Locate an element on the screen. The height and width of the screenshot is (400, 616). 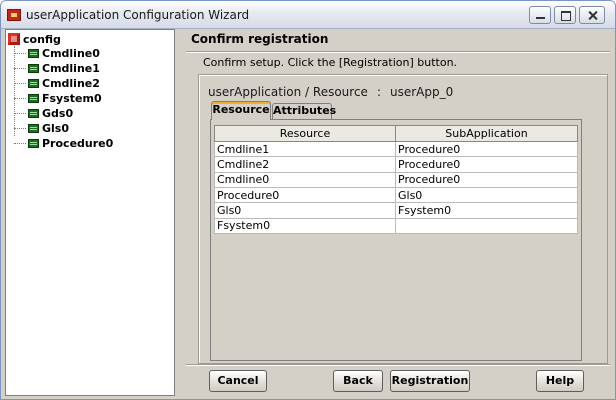
tree-item-cmdline1: Cmdline1 is located at coordinates (57, 68).